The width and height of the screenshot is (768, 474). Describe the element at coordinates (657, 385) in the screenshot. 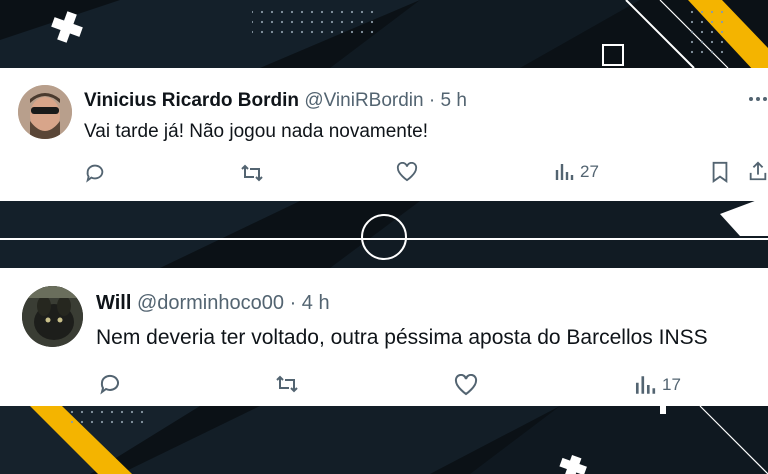

I see `views-button: 17` at that location.